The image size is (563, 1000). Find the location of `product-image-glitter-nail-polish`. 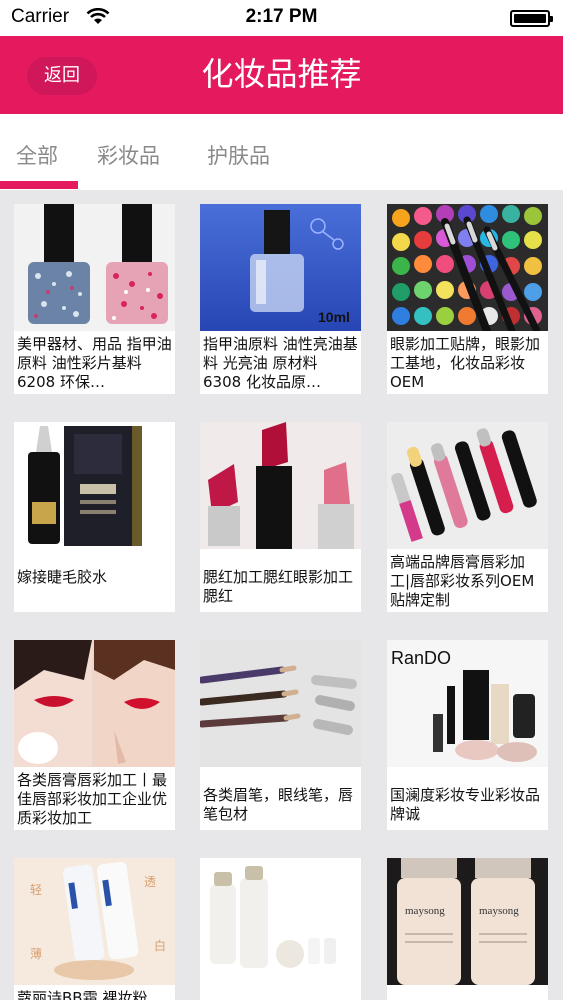

product-image-glitter-nail-polish is located at coordinates (94, 267).